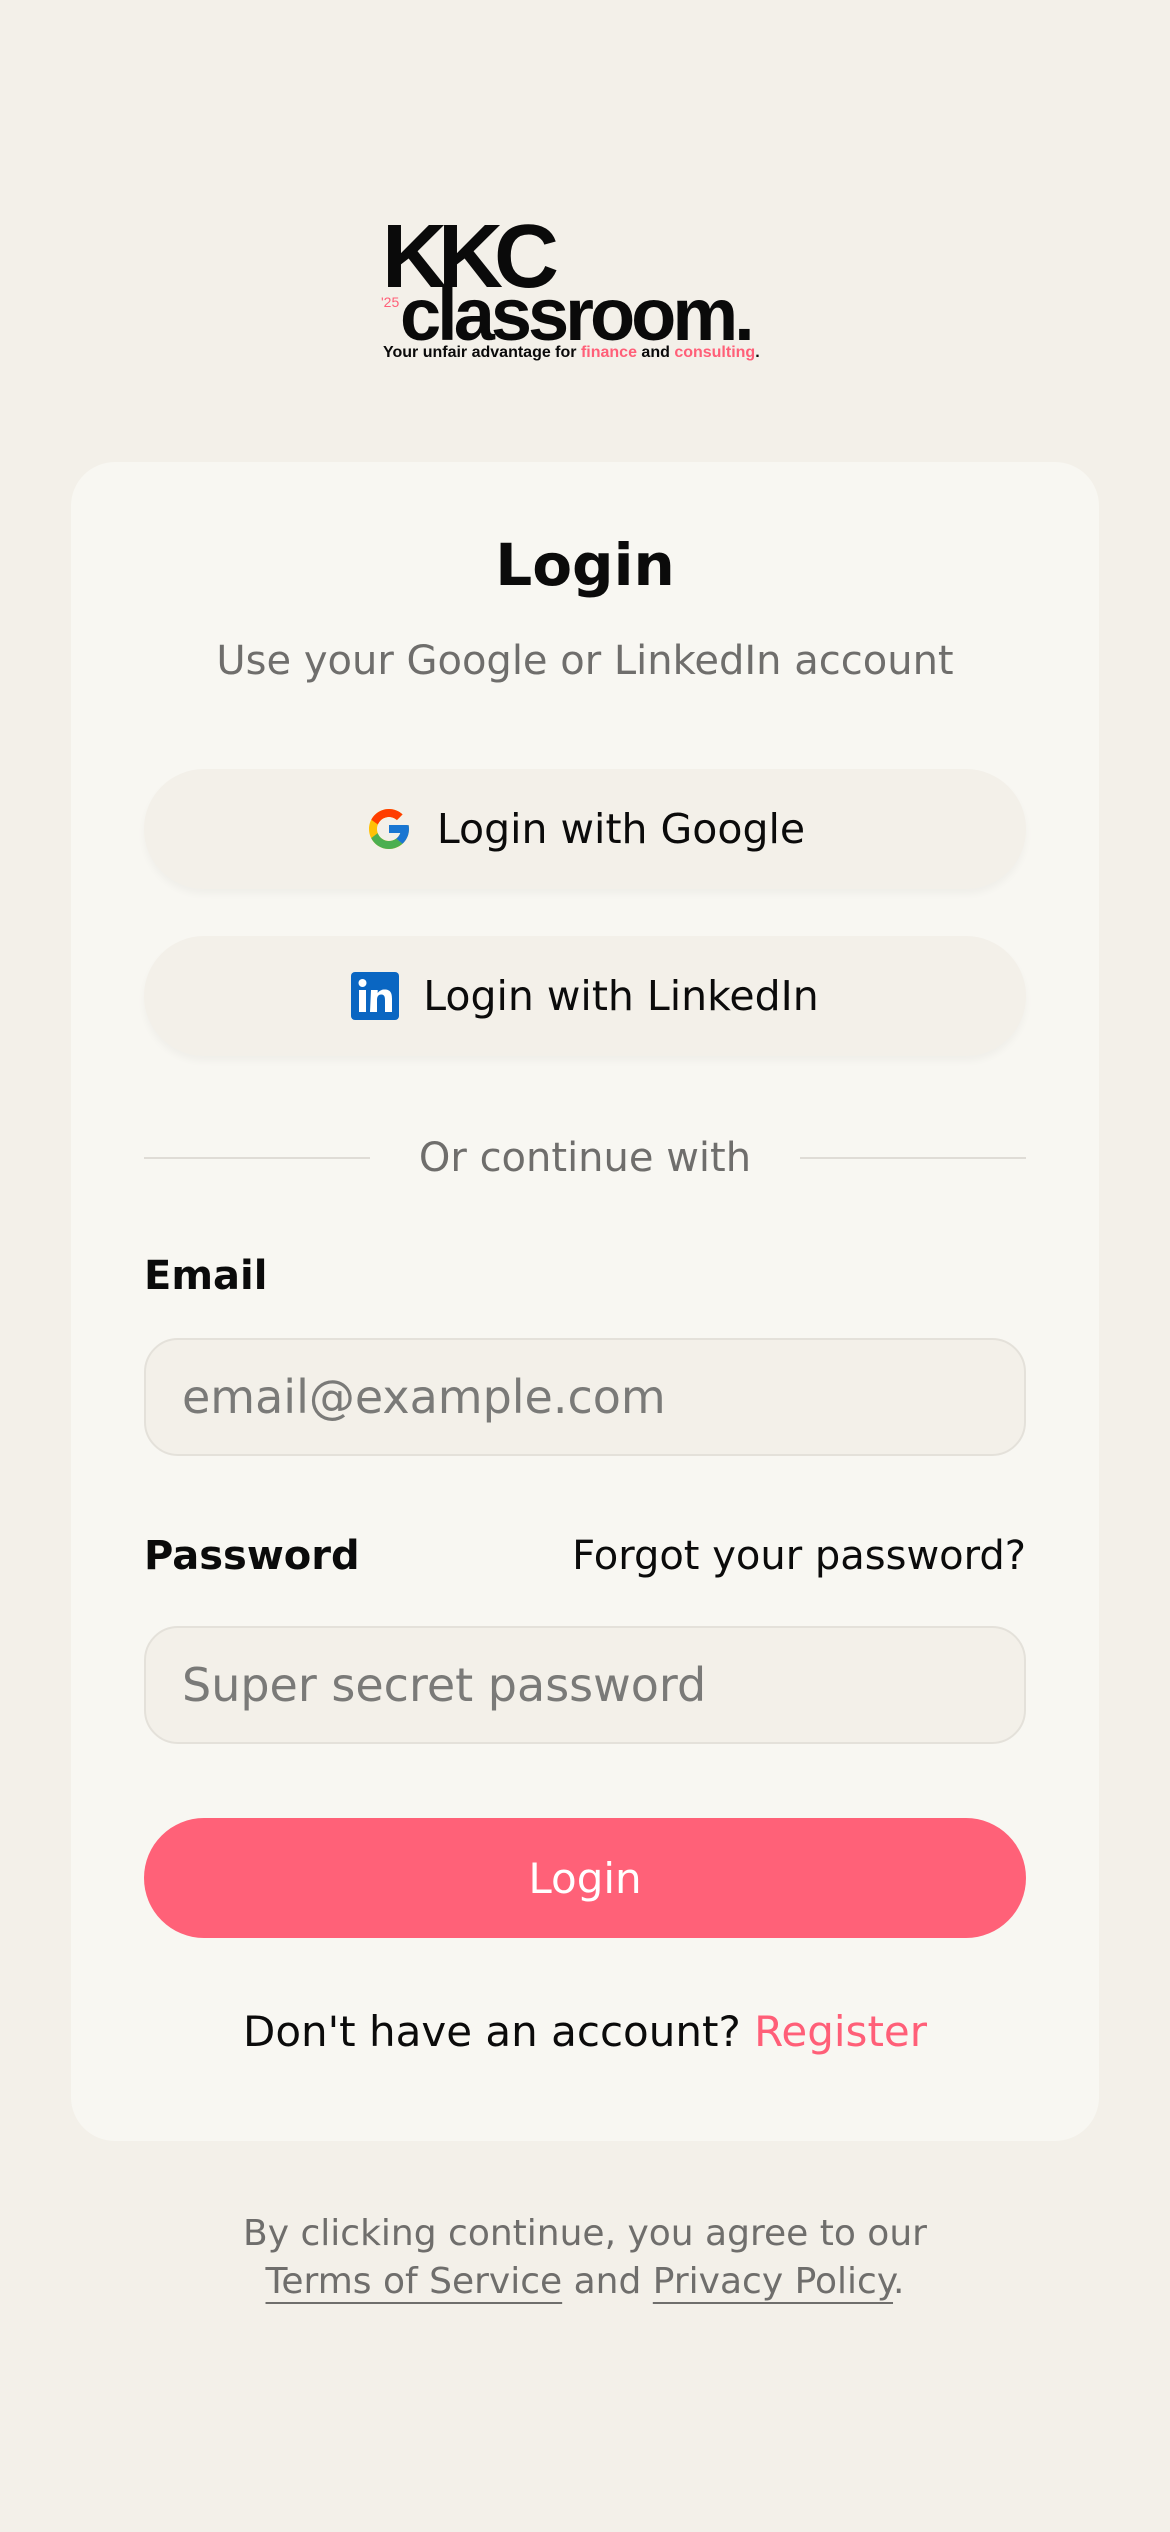 Image resolution: width=1170 pixels, height=2532 pixels. Describe the element at coordinates (621, 829) in the screenshot. I see `google-button-label: Login with Google` at that location.